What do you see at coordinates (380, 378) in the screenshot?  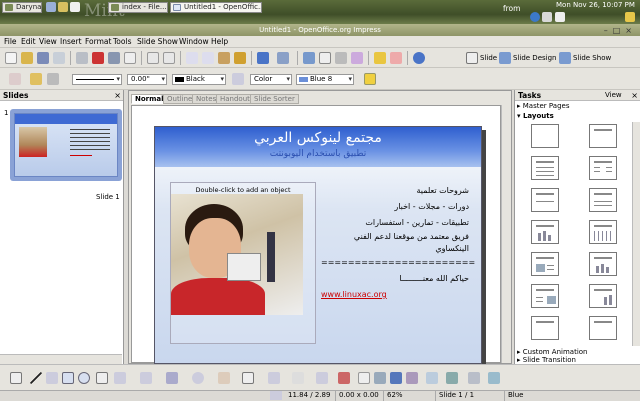 I see `from-file-icon` at bounding box center [380, 378].